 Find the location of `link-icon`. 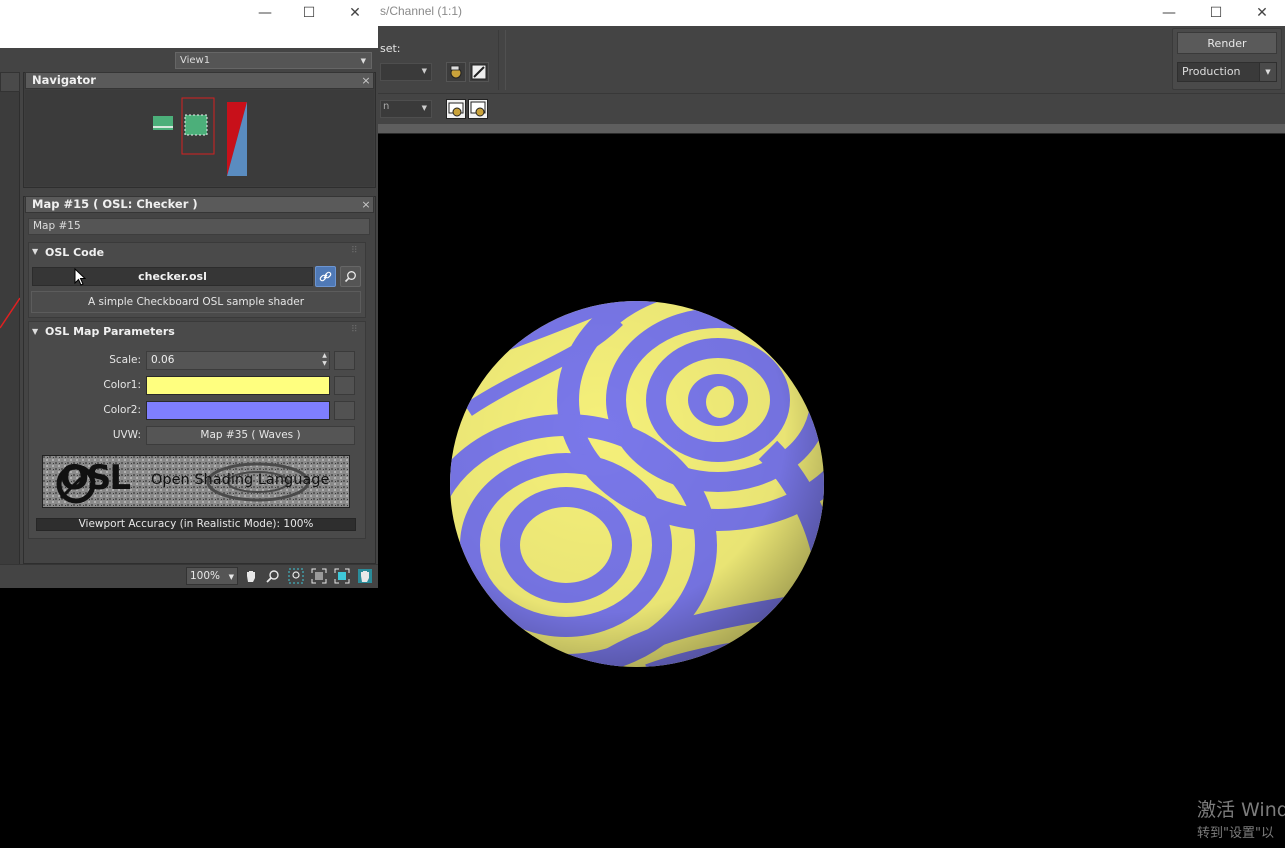

link-icon is located at coordinates (325, 276).